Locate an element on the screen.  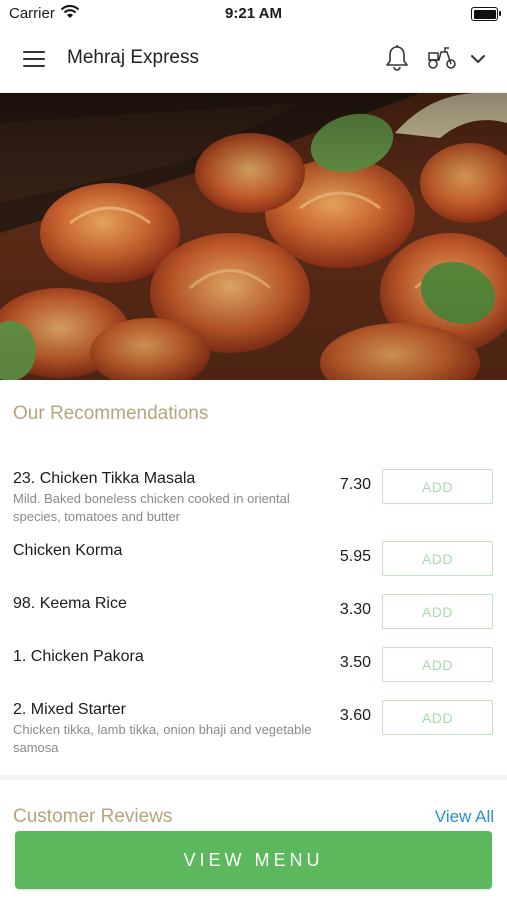
item-price: 7.30 is located at coordinates (355, 484).